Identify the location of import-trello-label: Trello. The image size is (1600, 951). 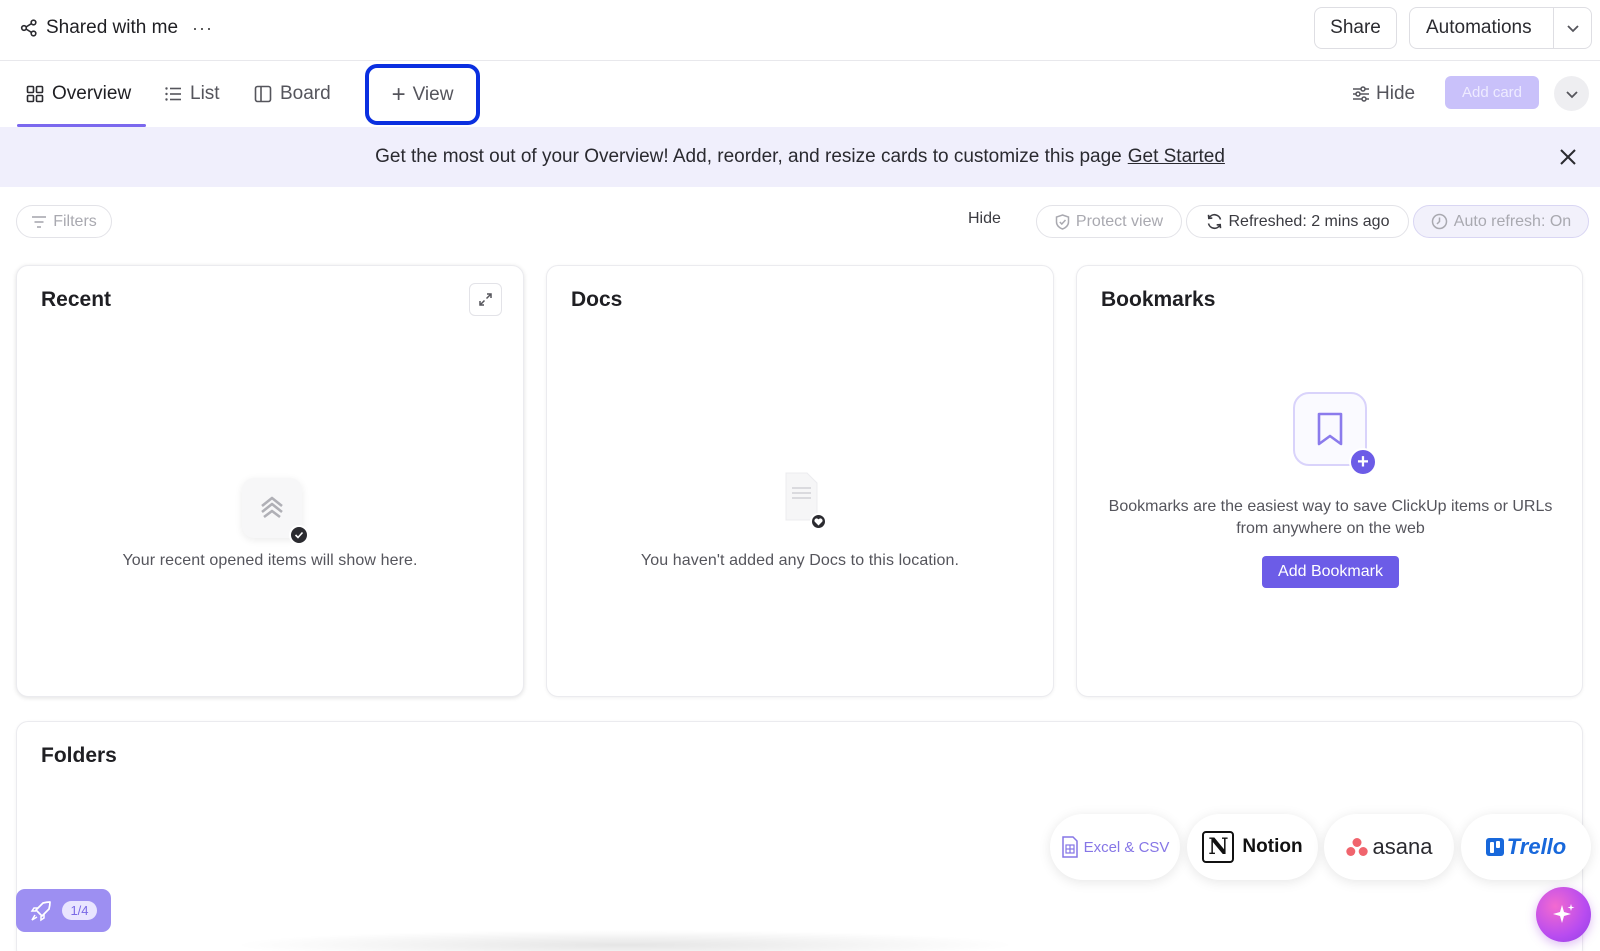
(1536, 846).